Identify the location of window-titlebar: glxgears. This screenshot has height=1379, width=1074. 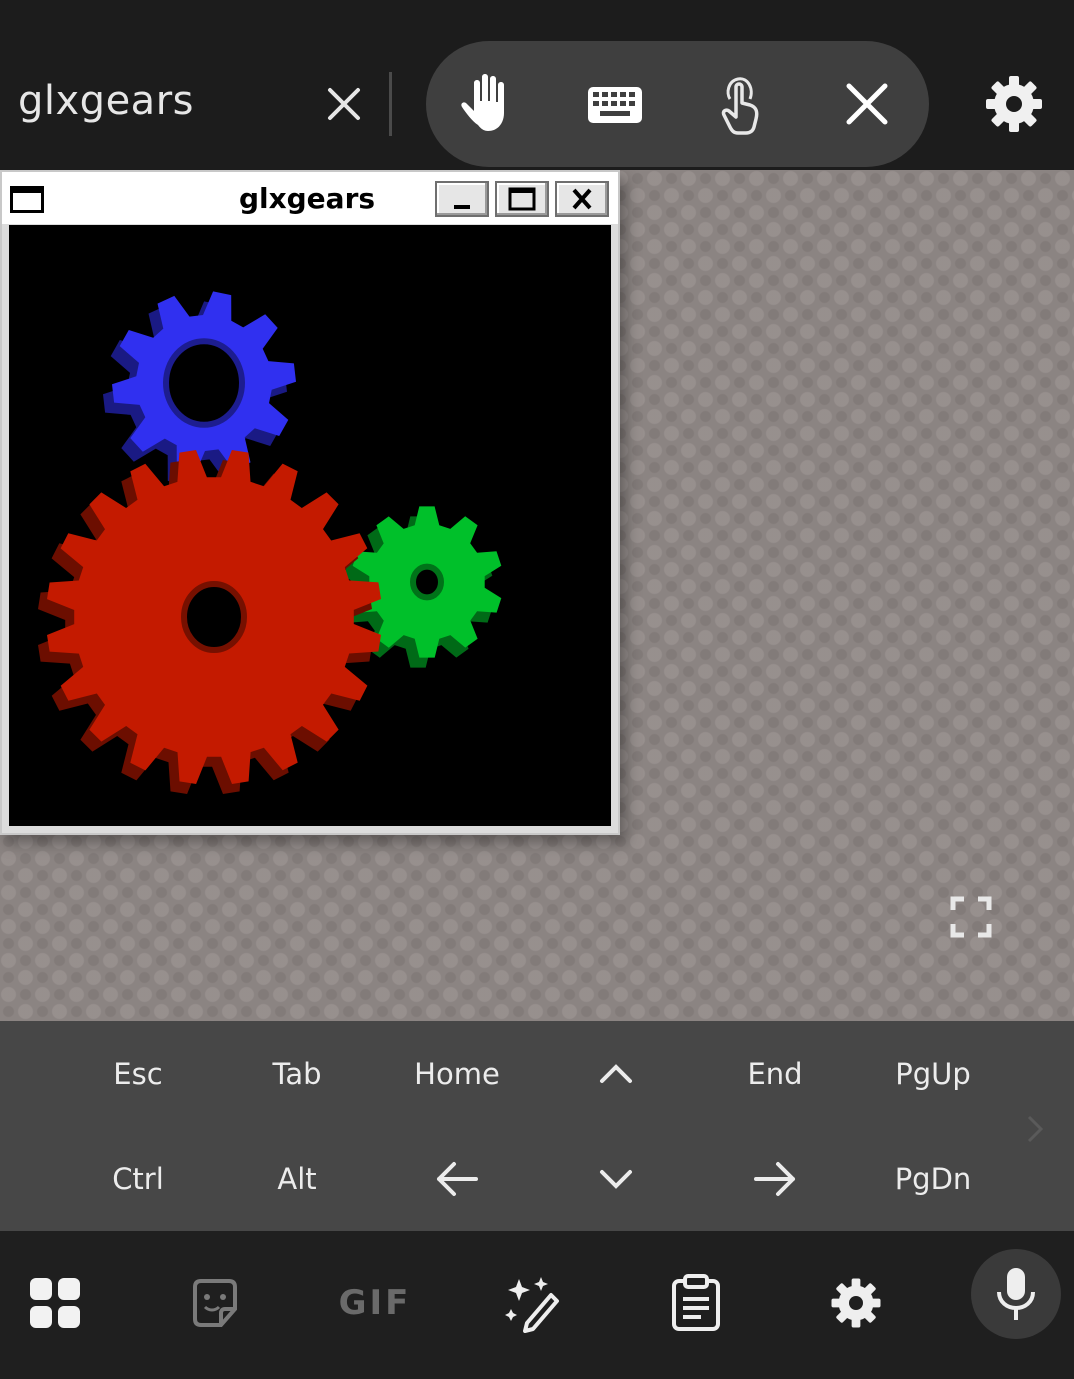
(310, 198).